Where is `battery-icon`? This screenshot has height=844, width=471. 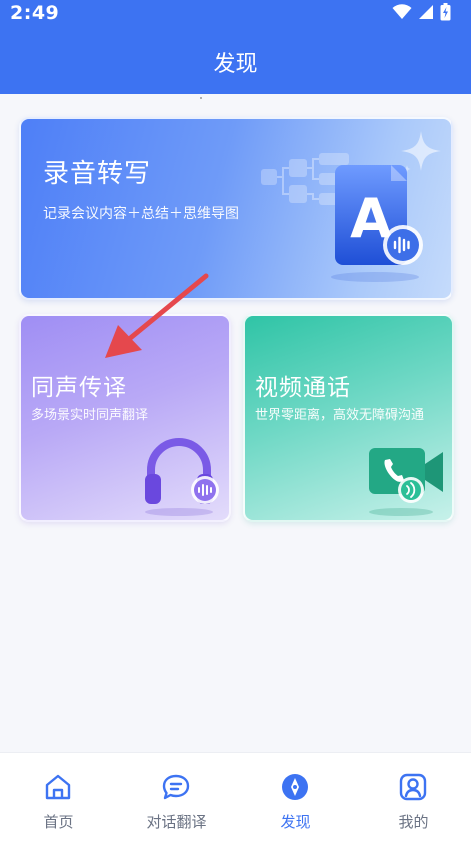 battery-icon is located at coordinates (445, 12).